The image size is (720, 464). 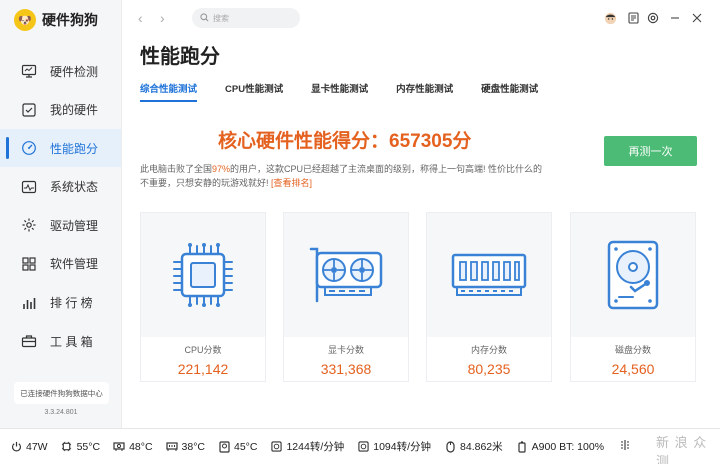 I want to click on sidebar-item-ranking: 排 行 榜, so click(x=60, y=303).